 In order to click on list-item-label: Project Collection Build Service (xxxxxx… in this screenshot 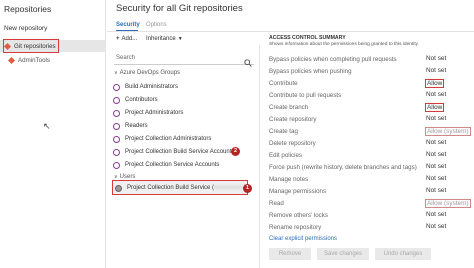, I will do `click(186, 188)`.